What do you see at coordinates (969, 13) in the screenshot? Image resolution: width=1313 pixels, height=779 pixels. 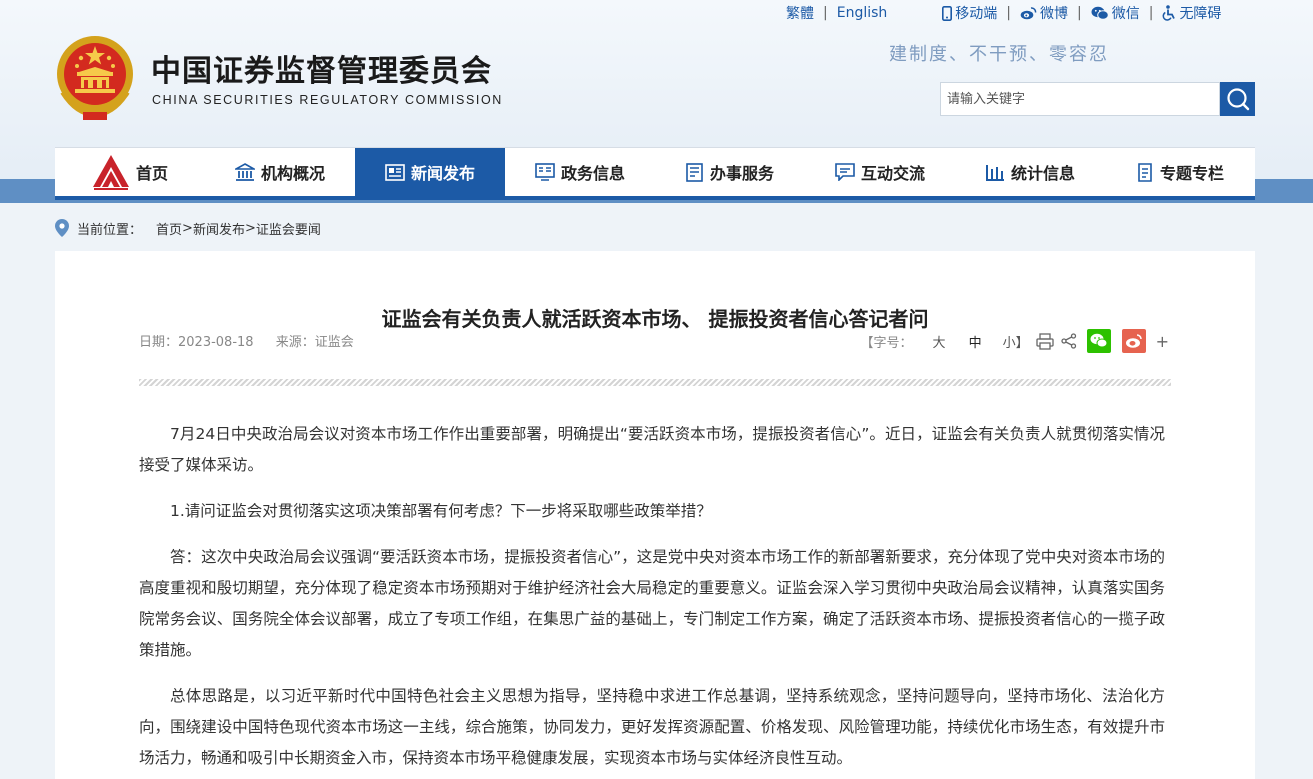 I see `mobile-link: 移动端` at bounding box center [969, 13].